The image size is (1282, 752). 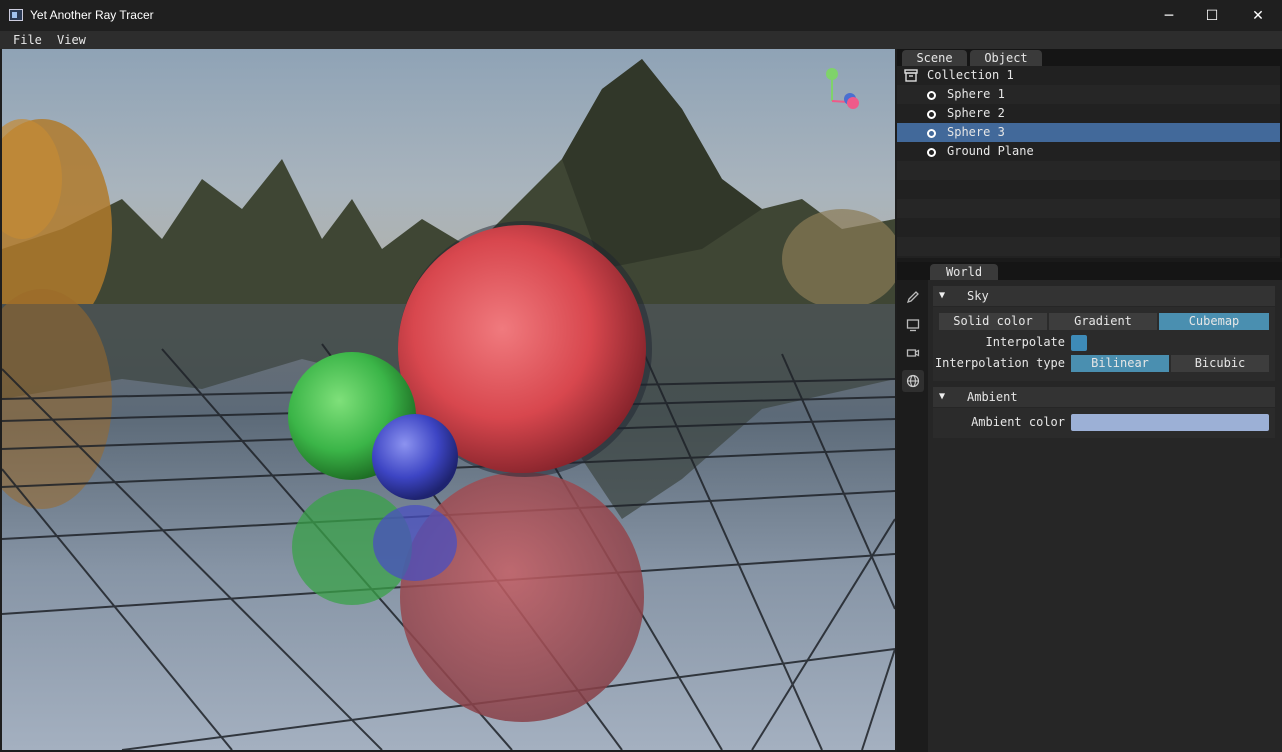 What do you see at coordinates (913, 325) in the screenshot?
I see `monitor-icon` at bounding box center [913, 325].